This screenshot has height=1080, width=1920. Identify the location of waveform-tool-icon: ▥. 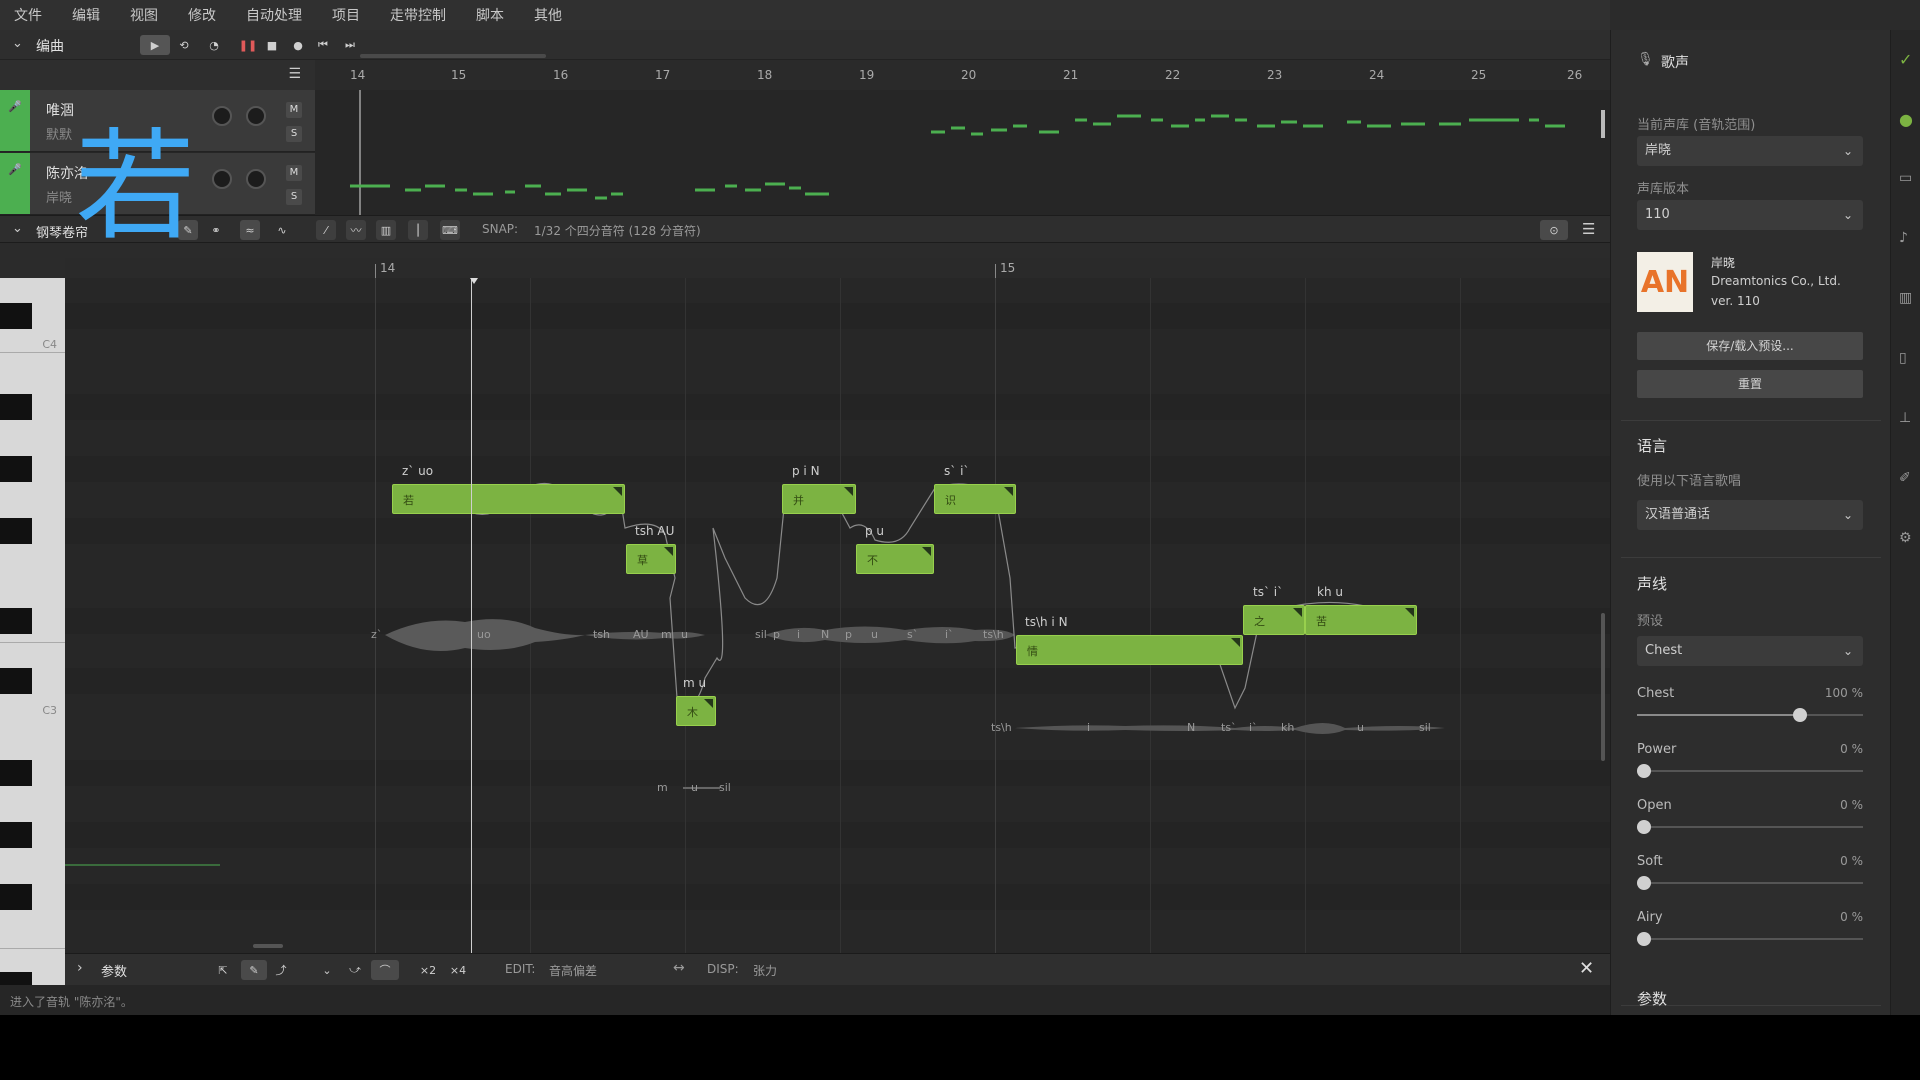
(386, 230).